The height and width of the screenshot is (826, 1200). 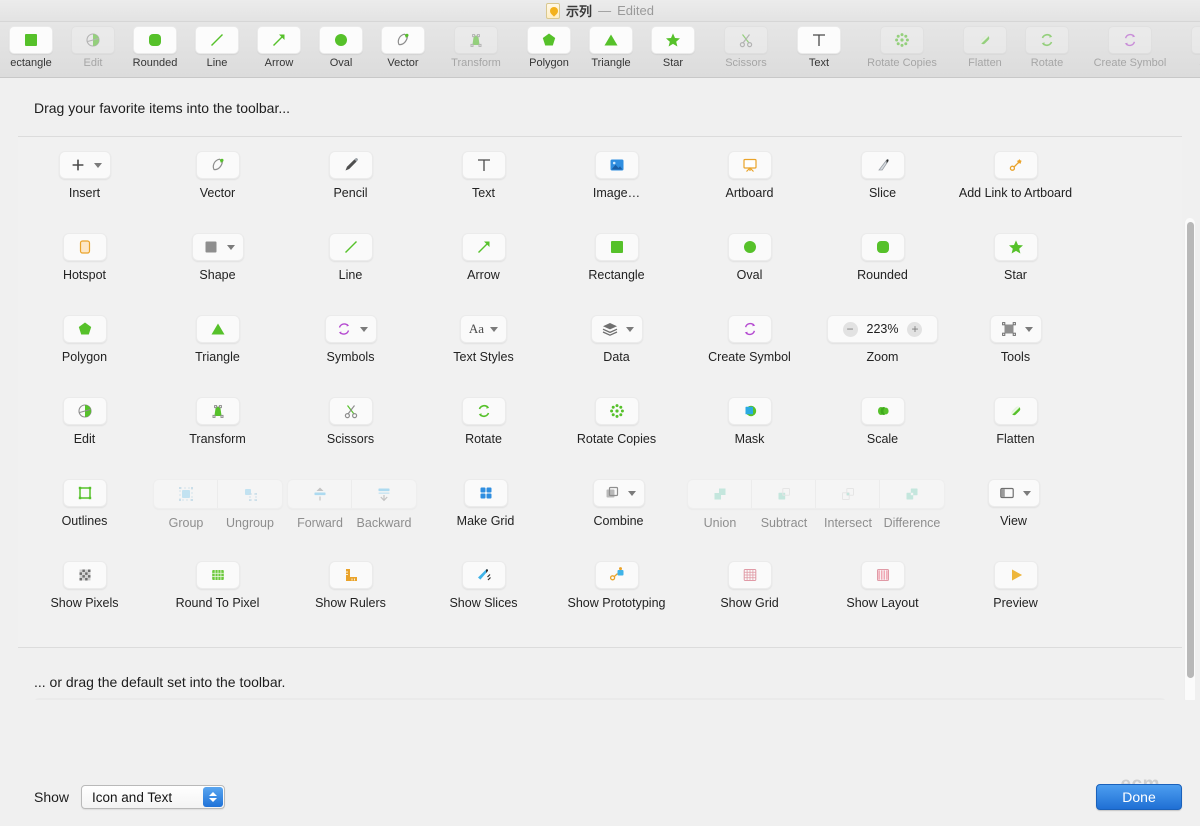 I want to click on palette-item-mask: Mask, so click(x=749, y=422).